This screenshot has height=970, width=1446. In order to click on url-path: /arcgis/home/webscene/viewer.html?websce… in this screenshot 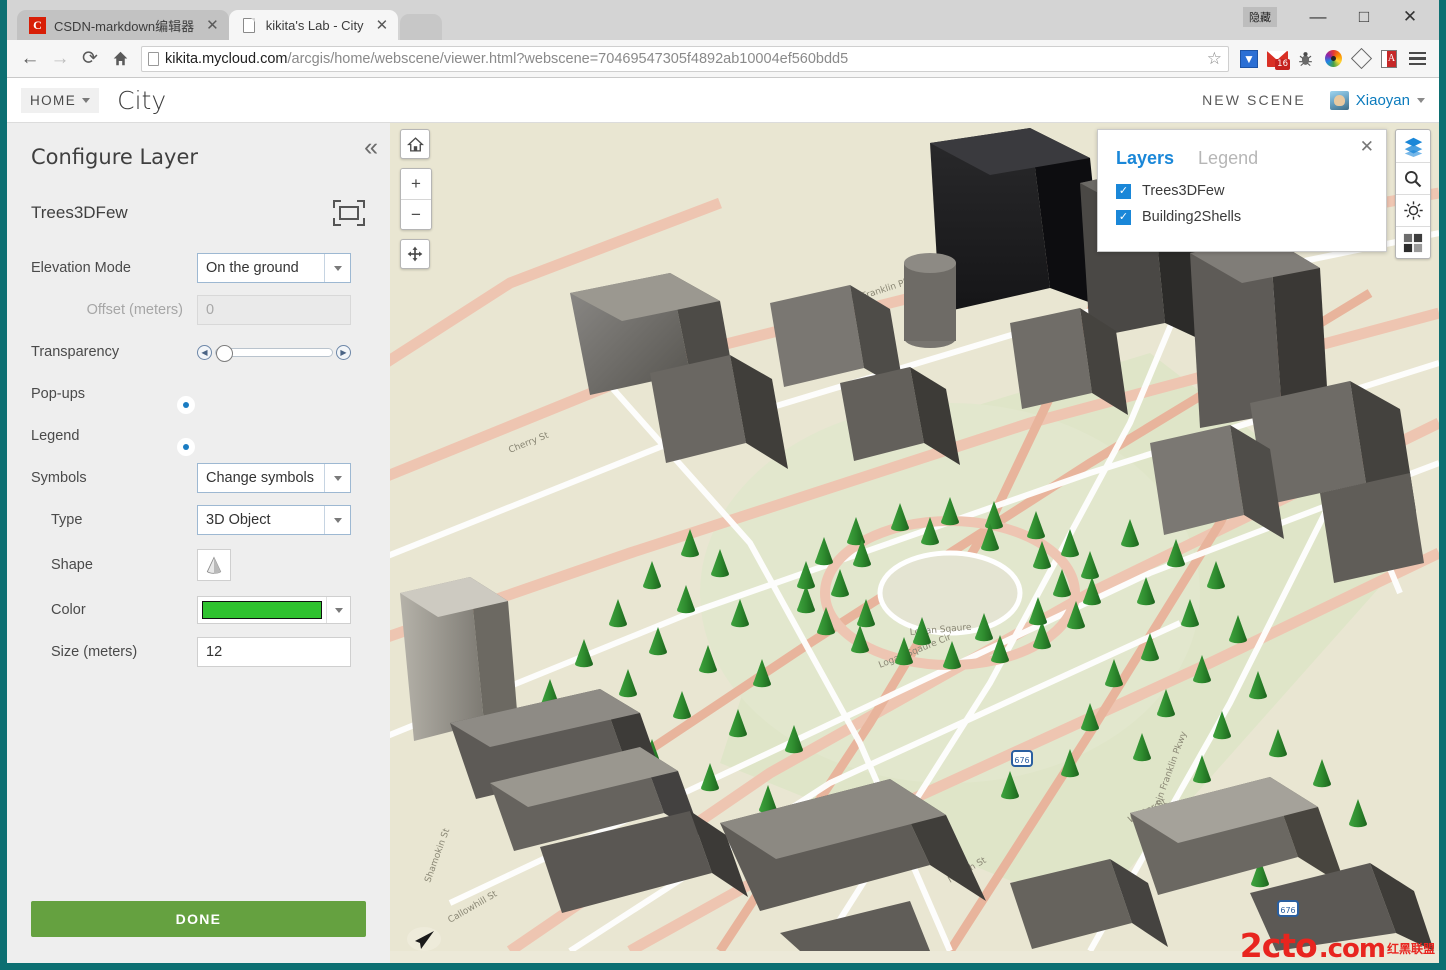, I will do `click(568, 58)`.